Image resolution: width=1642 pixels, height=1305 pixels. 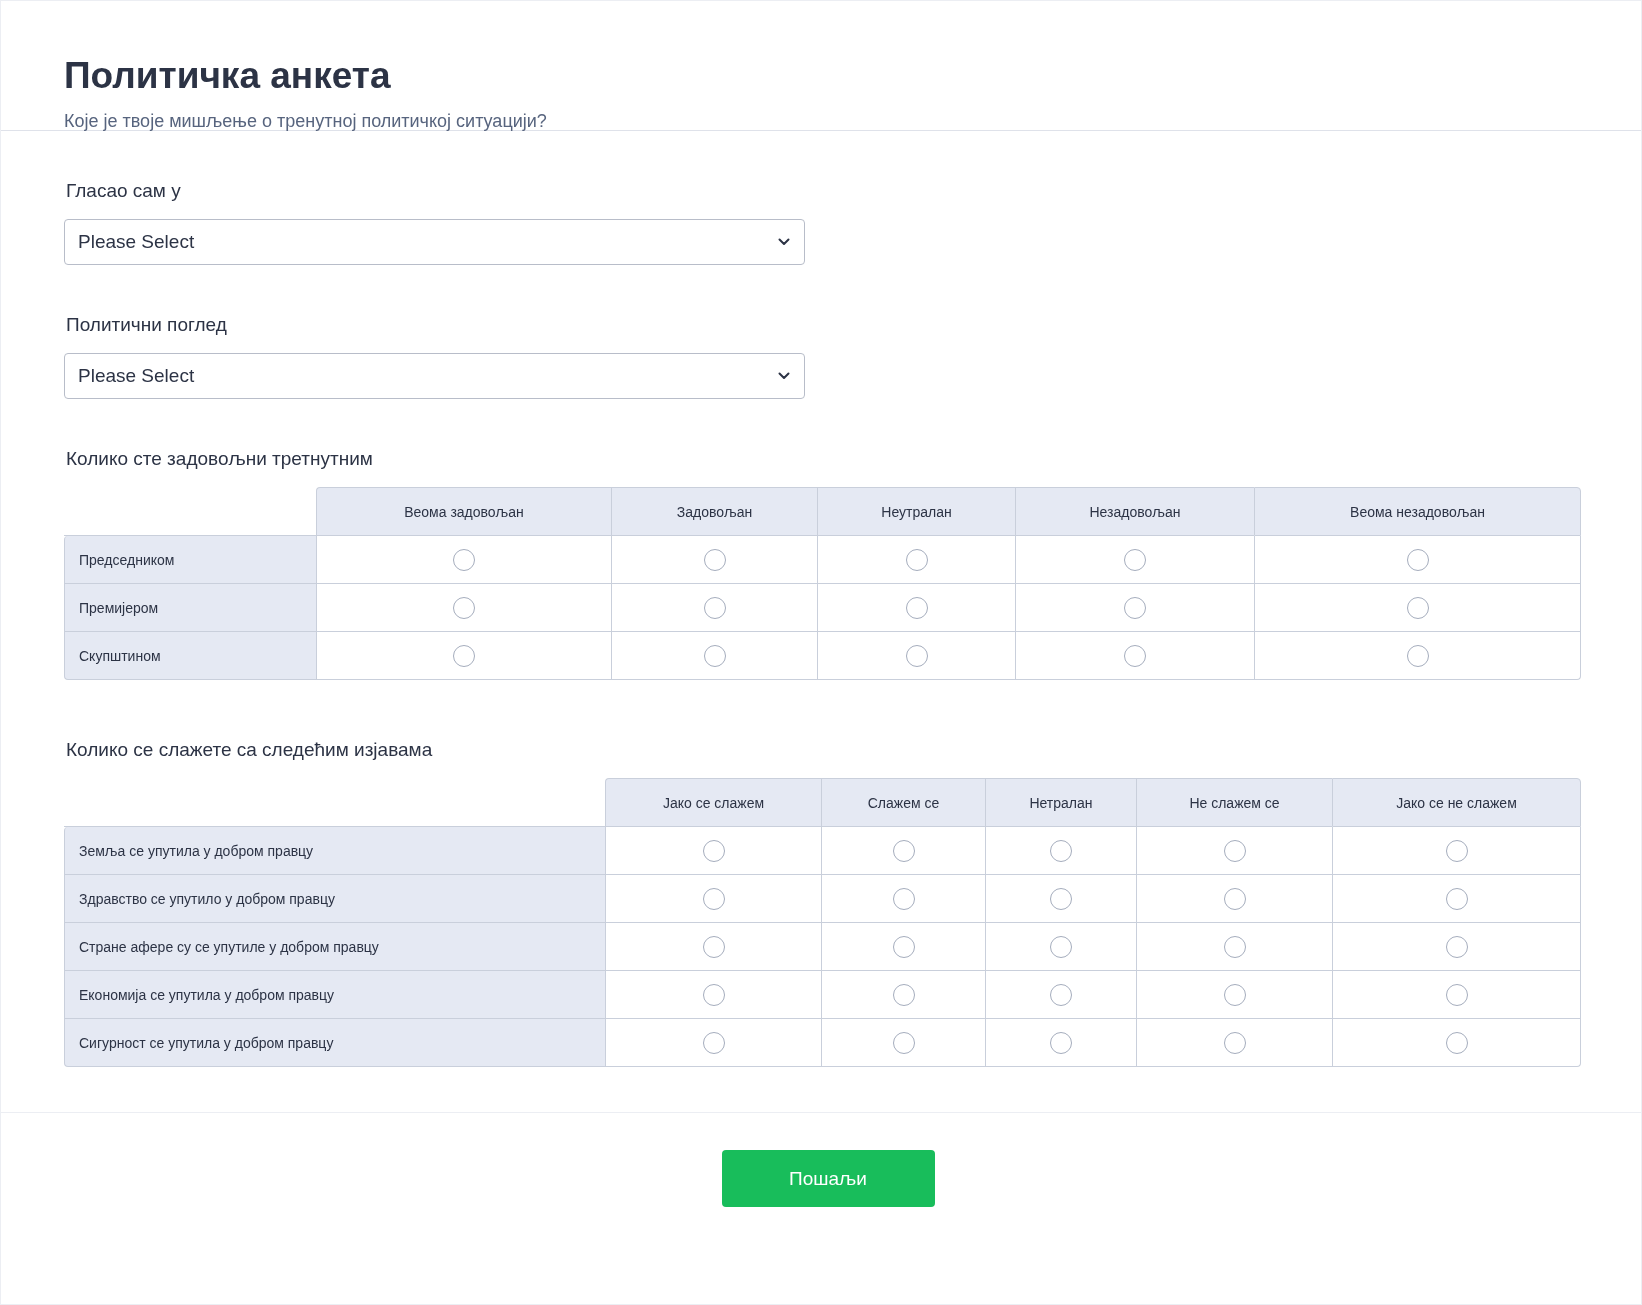 What do you see at coordinates (334, 947) in the screenshot?
I see `row-label: Стране афере су се упутиле у добром правцу` at bounding box center [334, 947].